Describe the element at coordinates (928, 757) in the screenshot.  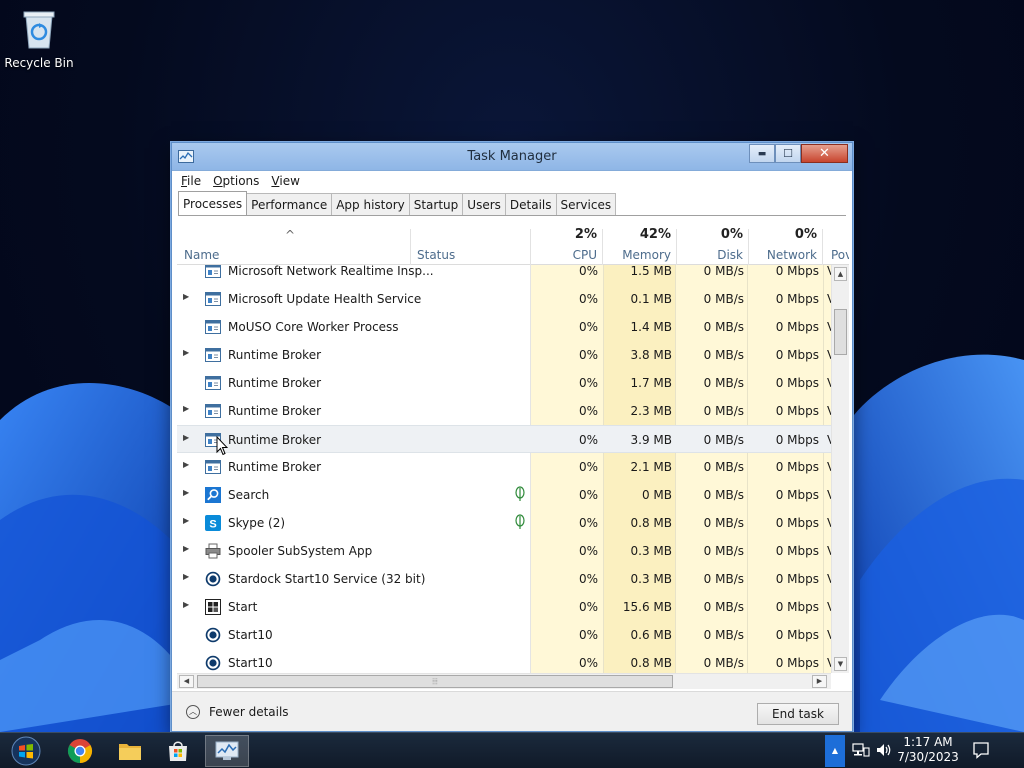
I see `clock-date: 7/30/2023` at that location.